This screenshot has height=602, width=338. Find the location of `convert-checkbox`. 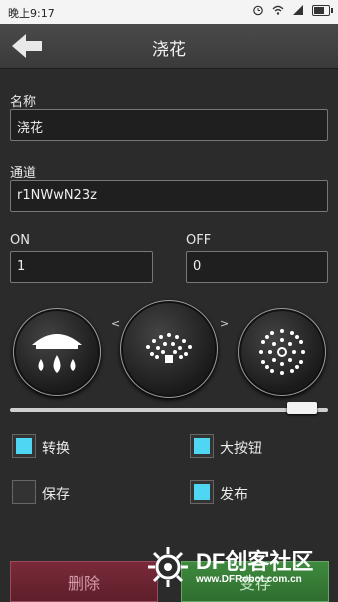

convert-checkbox is located at coordinates (24, 446).